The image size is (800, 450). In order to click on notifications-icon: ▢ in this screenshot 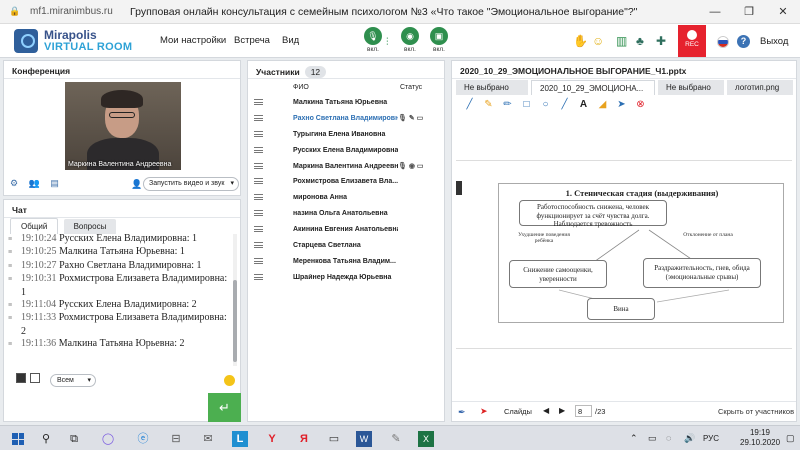, I will do `click(790, 438)`.